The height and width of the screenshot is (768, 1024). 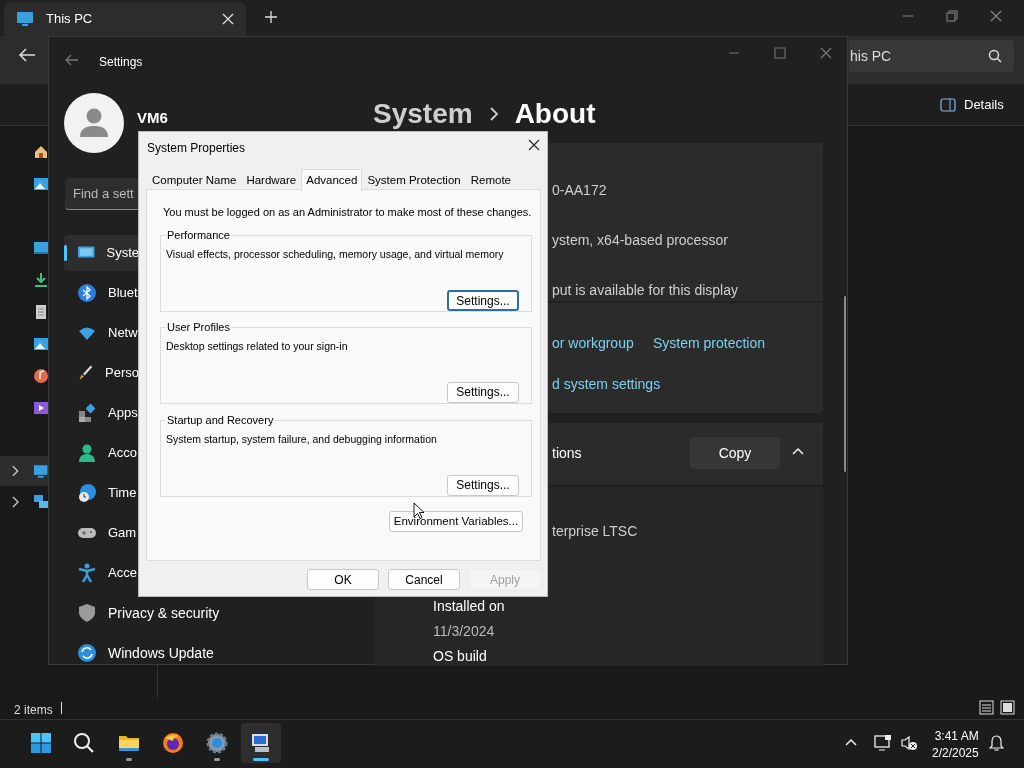 What do you see at coordinates (41, 152) in the screenshot?
I see `home-icon` at bounding box center [41, 152].